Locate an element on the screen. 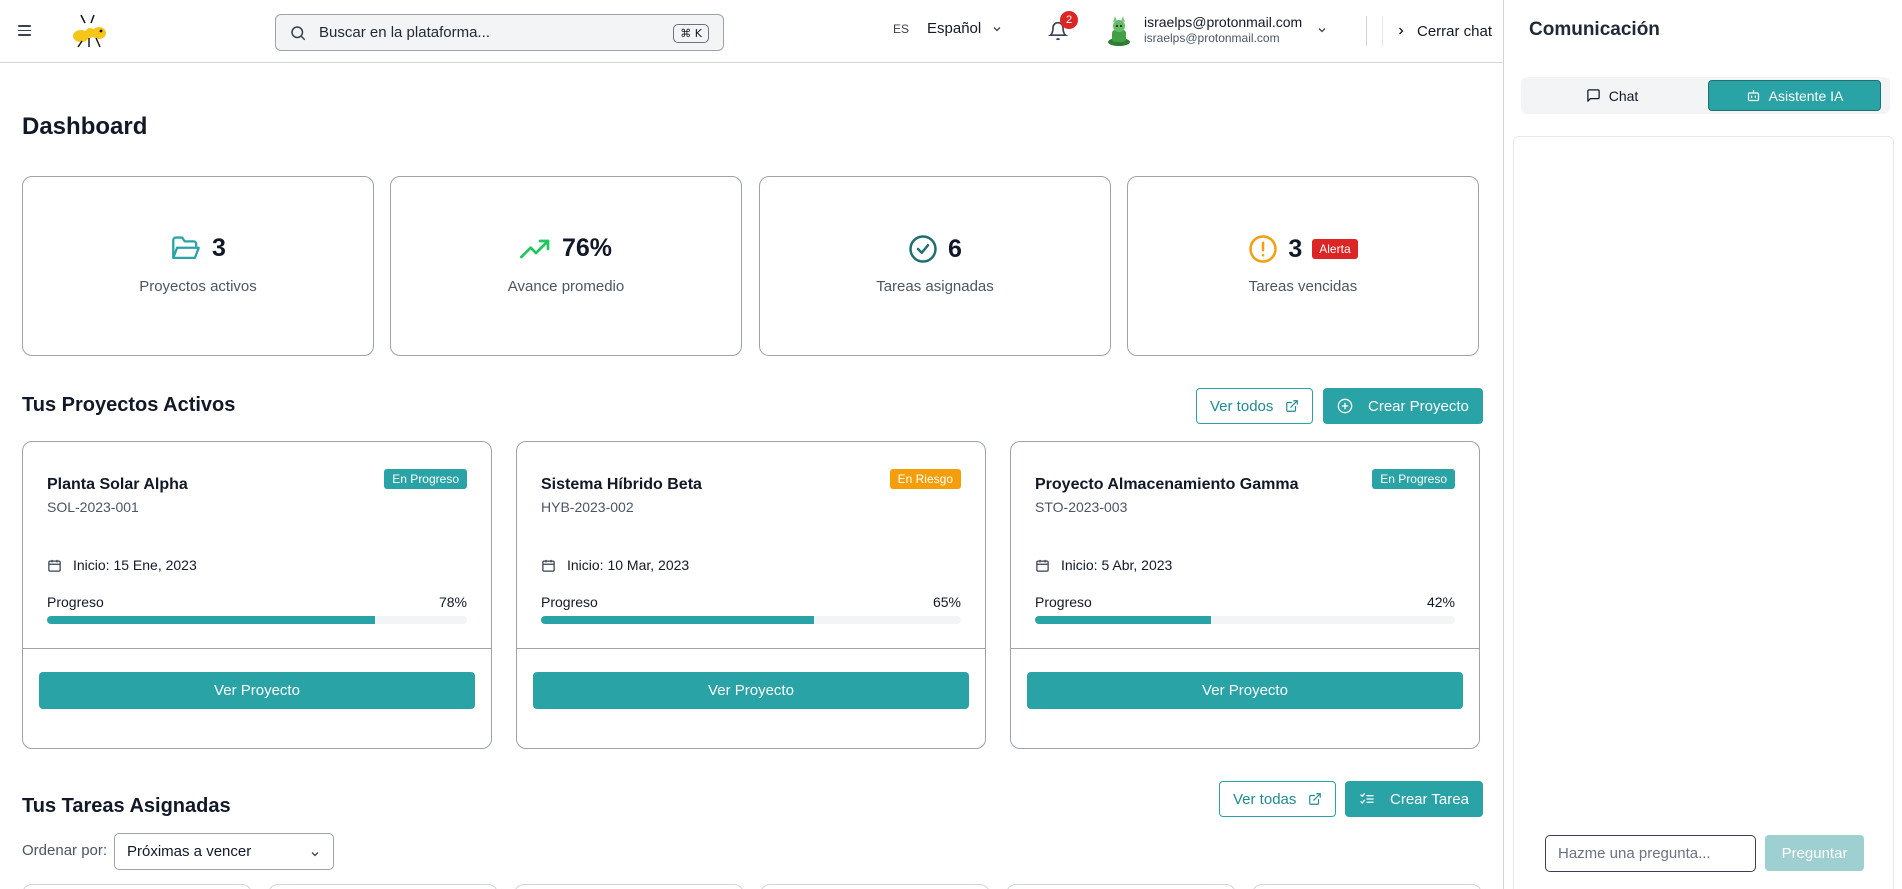  search-shortcut: ⌘ K is located at coordinates (691, 33).